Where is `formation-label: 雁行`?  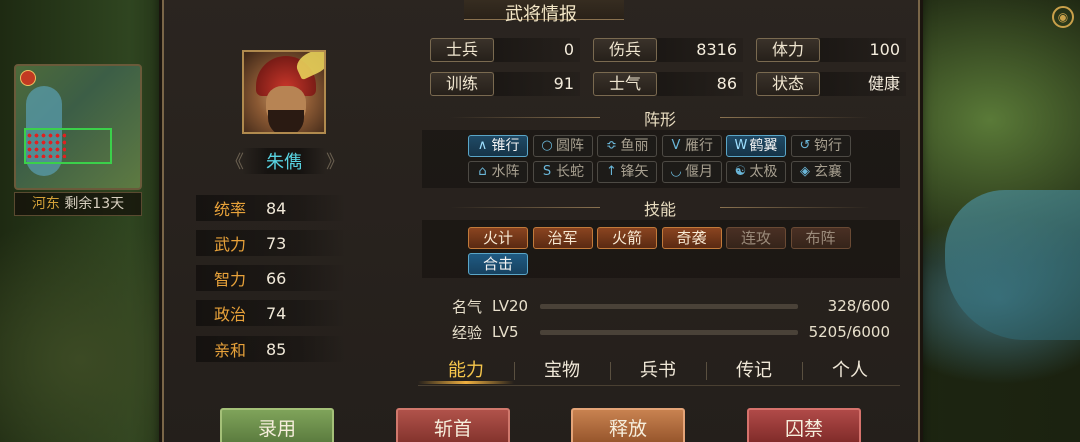 formation-label: 雁行 is located at coordinates (699, 146).